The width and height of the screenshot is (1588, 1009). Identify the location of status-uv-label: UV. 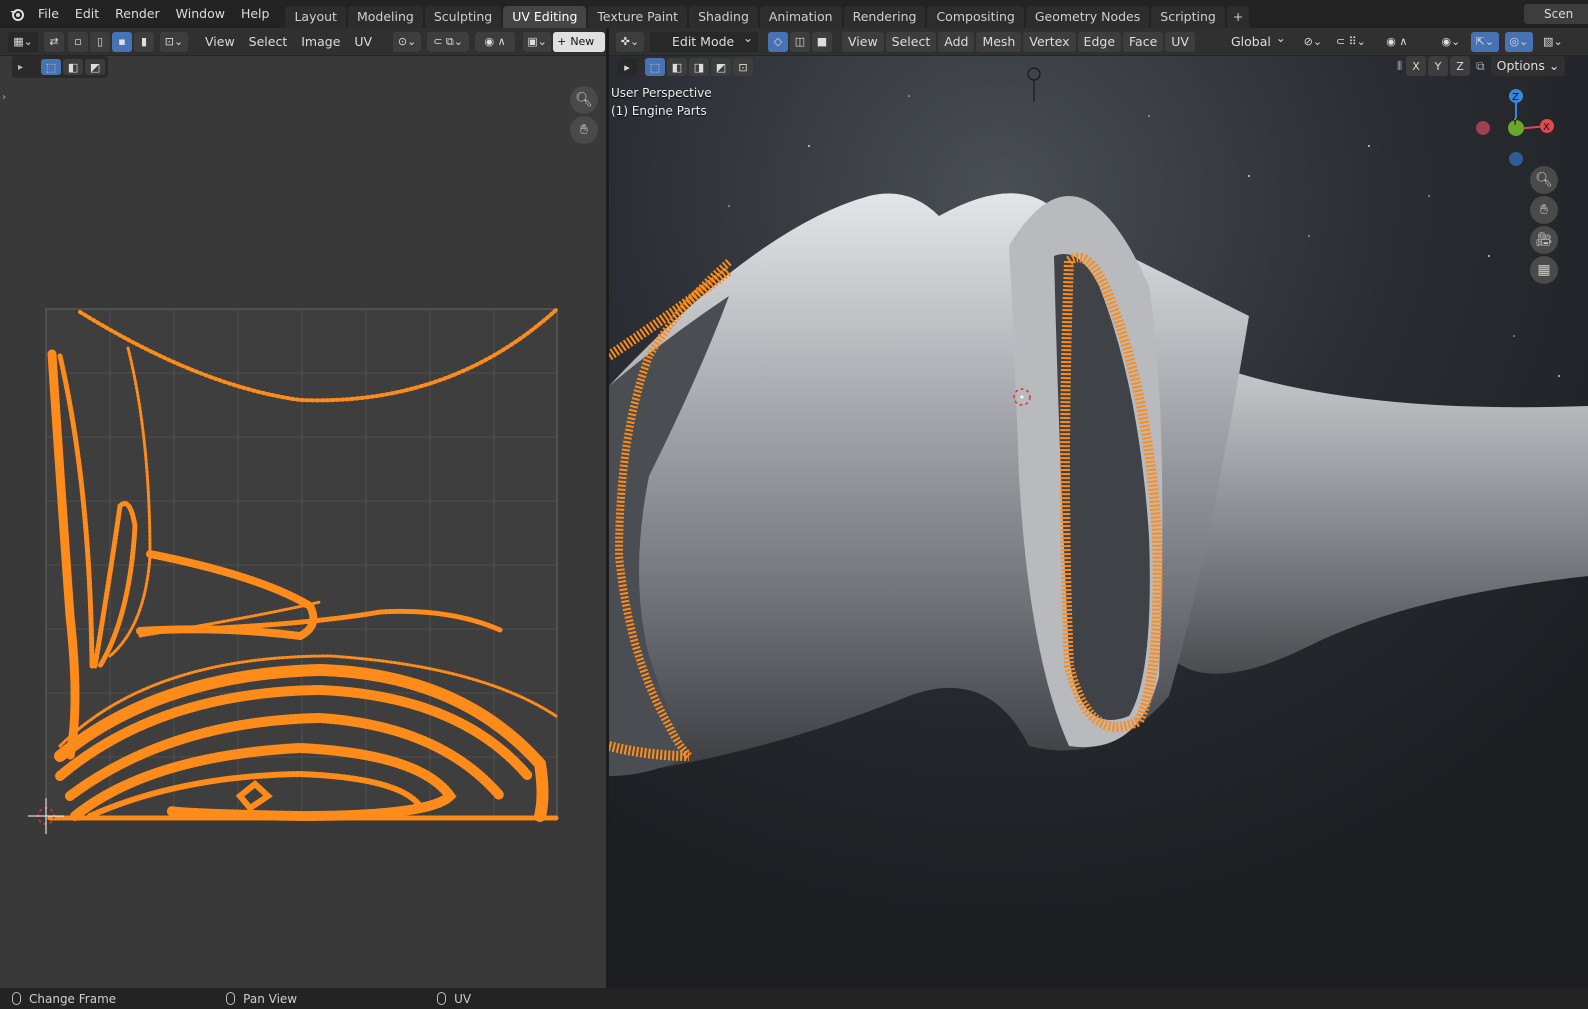
(463, 998).